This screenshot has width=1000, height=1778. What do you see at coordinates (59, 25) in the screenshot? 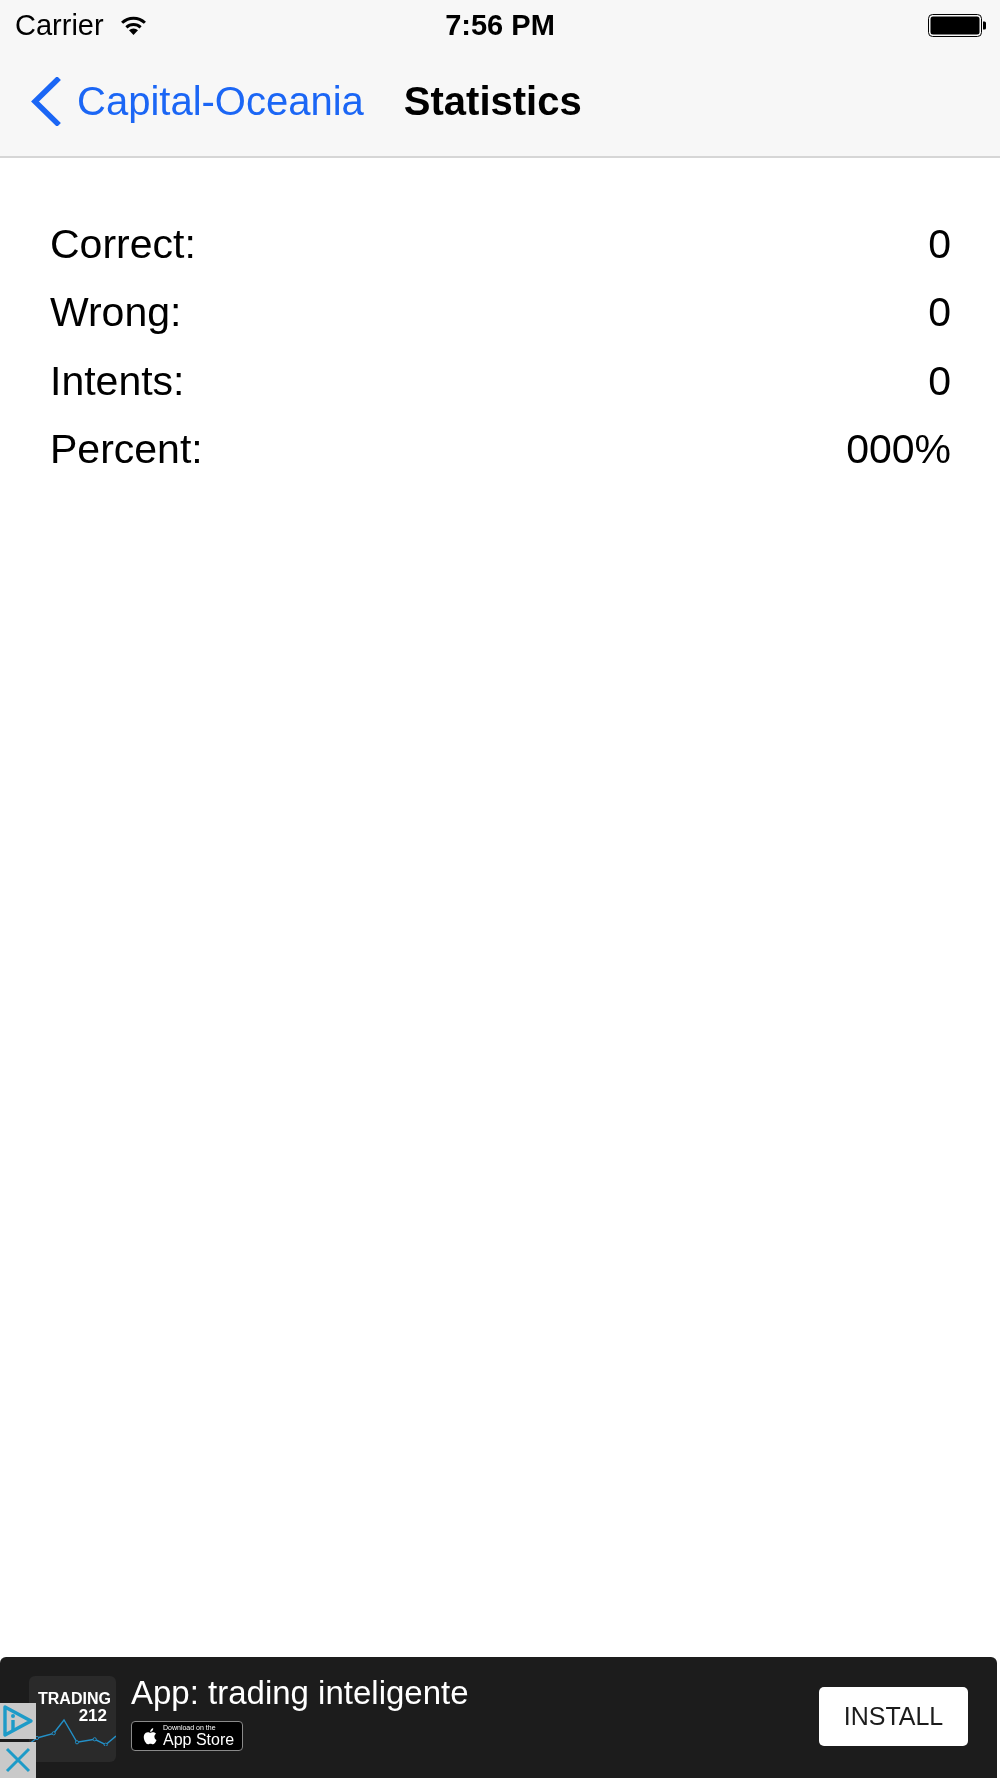
I see `carrier-name: Carrier` at bounding box center [59, 25].